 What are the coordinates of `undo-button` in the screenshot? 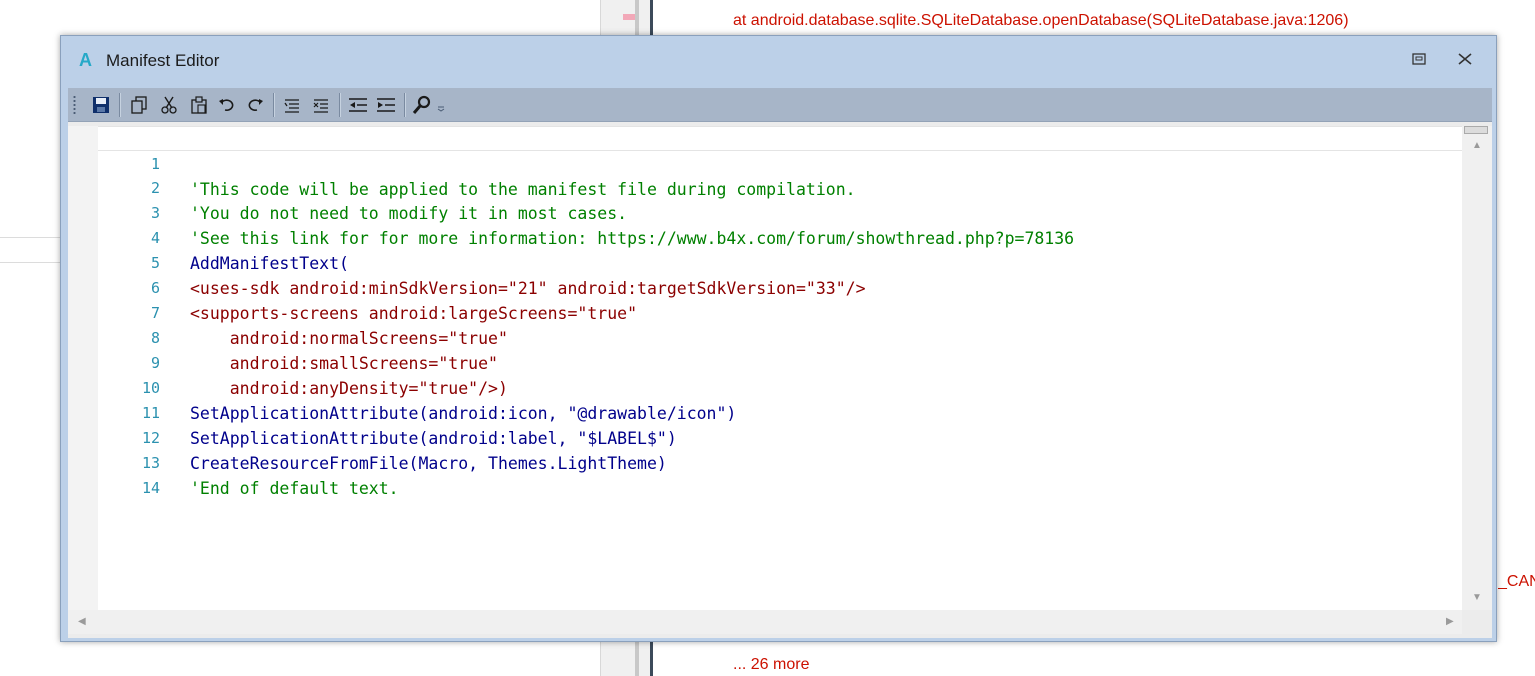 It's located at (227, 105).